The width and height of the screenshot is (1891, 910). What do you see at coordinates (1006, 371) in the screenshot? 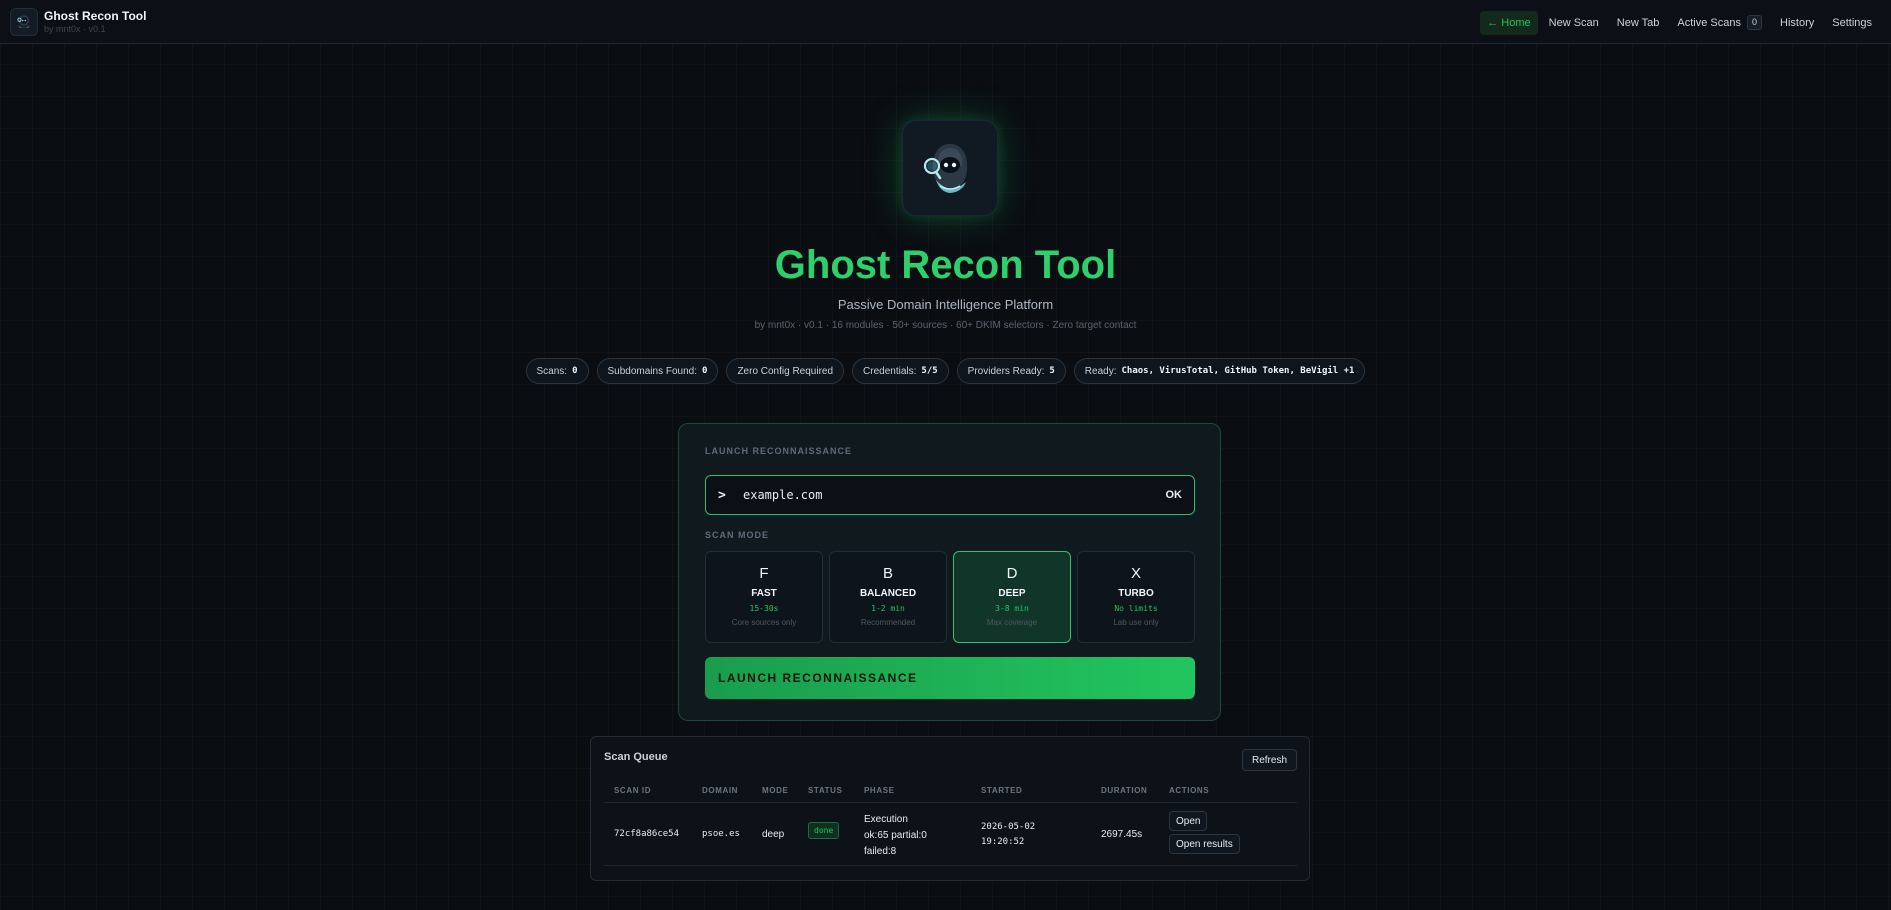
I see `stat-providers-label: Providers Ready:` at bounding box center [1006, 371].